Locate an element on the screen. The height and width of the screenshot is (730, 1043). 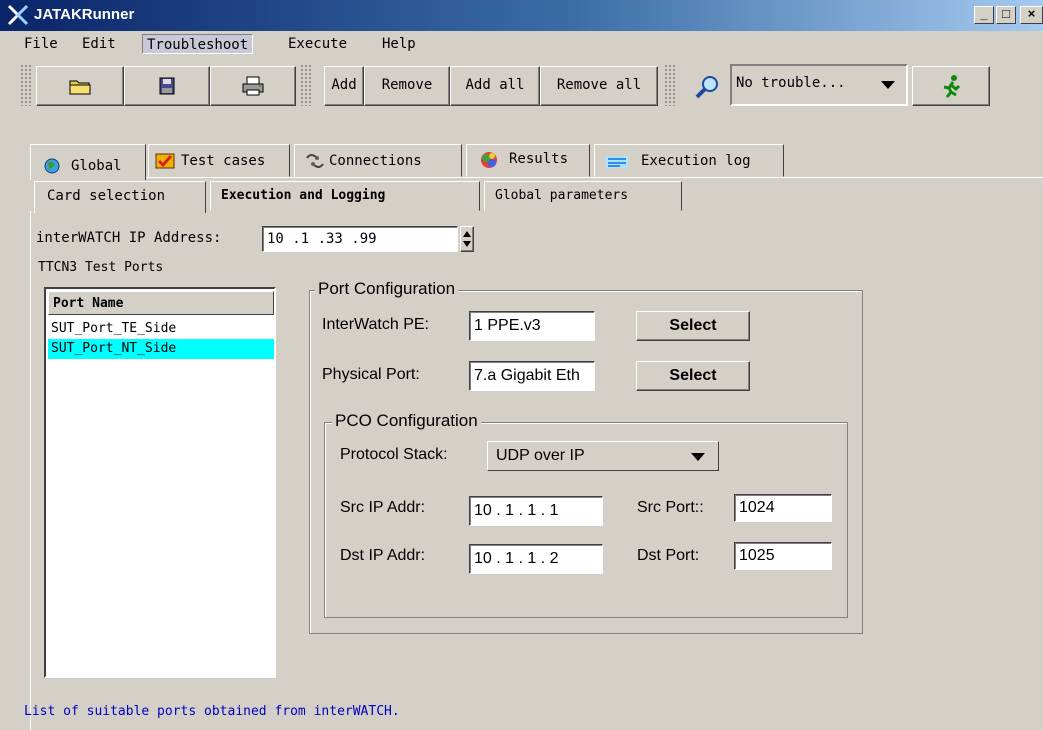
tab-execution-log: Execution log is located at coordinates (689, 160).